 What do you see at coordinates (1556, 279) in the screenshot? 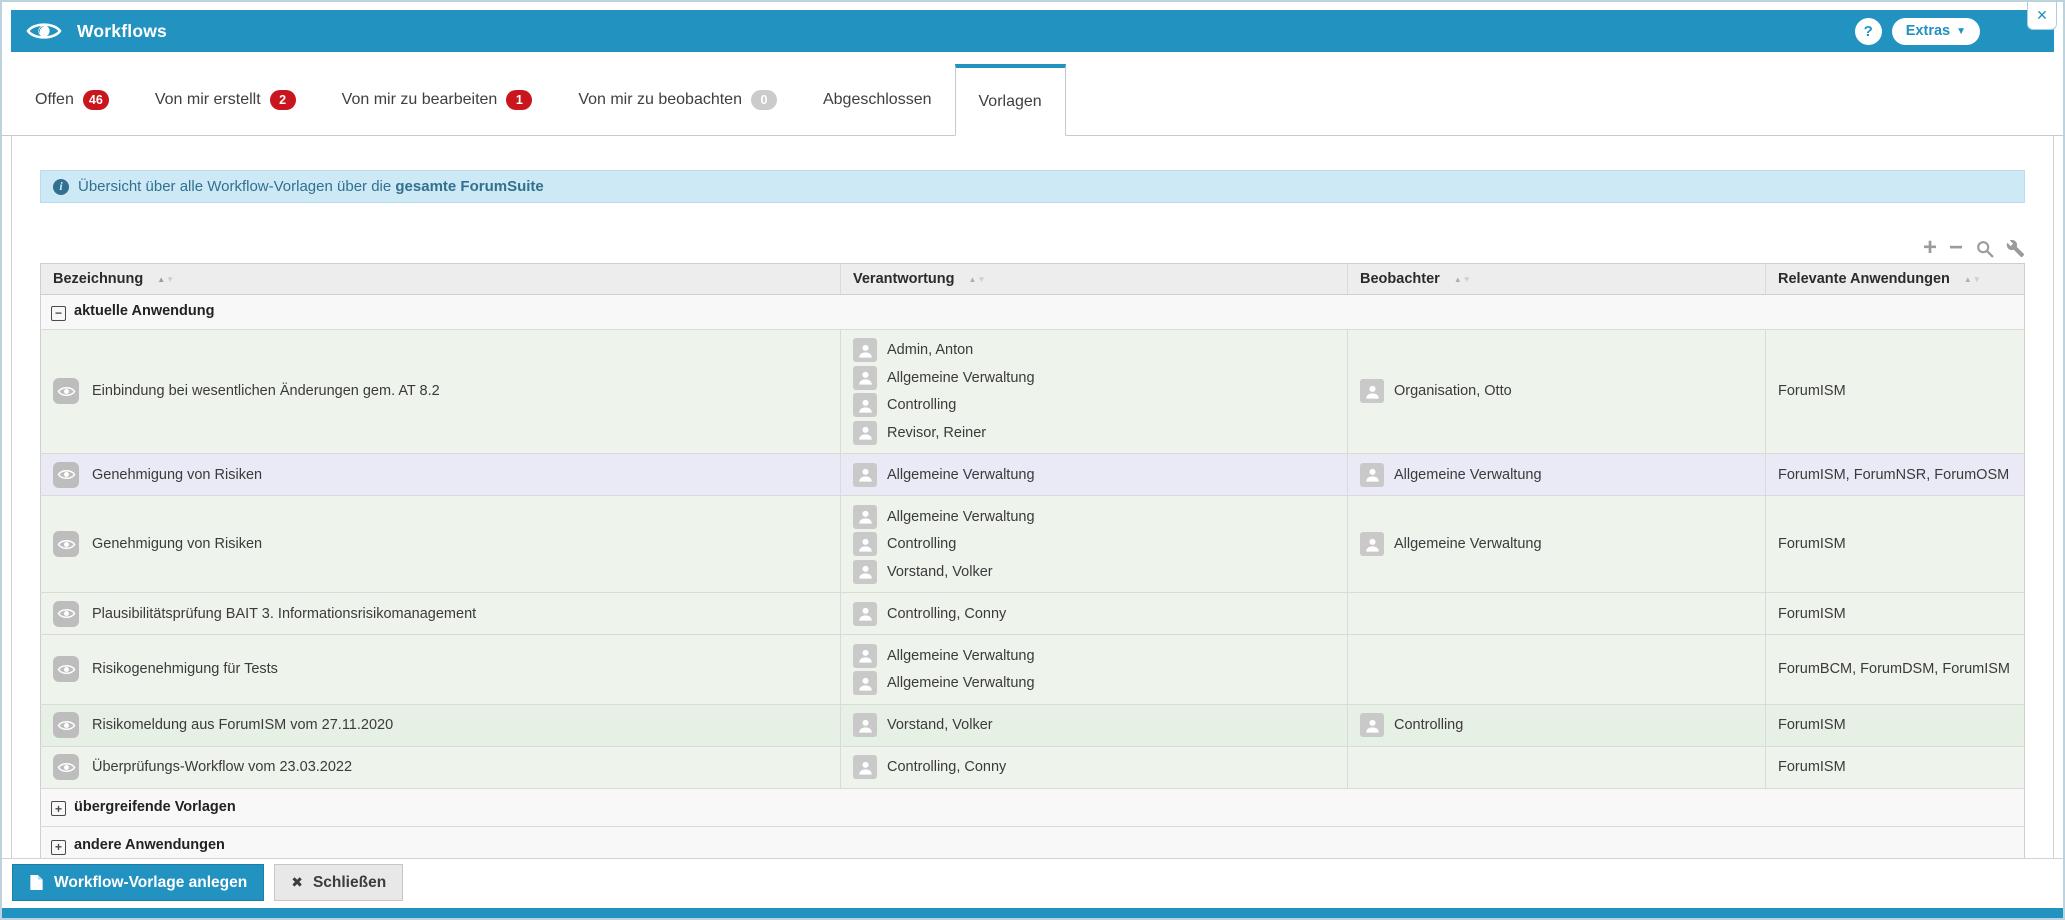
I see `column-header-beobachter: Beobachter ▲▼` at bounding box center [1556, 279].